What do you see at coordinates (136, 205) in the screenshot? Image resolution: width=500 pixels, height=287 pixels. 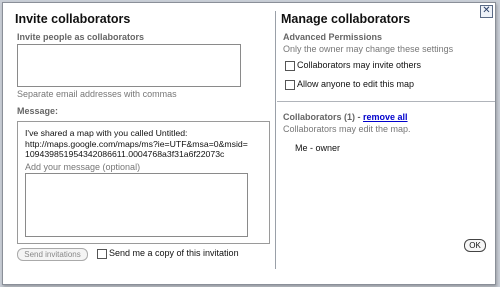 I see `add-message-textarea` at bounding box center [136, 205].